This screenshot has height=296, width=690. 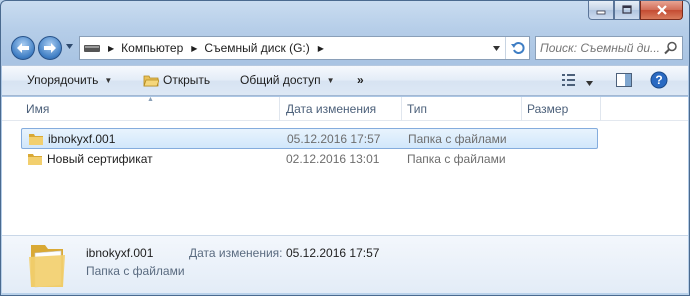 What do you see at coordinates (547, 109) in the screenshot?
I see `column-size: Размер` at bounding box center [547, 109].